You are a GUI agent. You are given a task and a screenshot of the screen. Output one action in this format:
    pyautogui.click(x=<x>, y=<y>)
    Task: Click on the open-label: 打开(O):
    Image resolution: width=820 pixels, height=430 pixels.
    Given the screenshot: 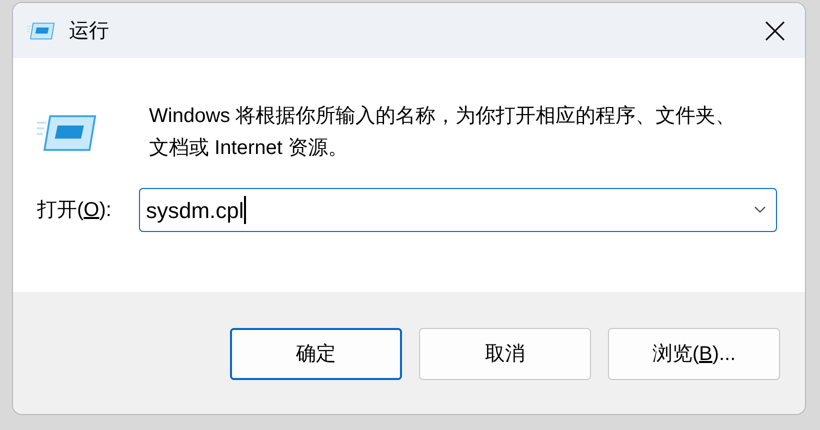 What is the action you would take?
    pyautogui.click(x=74, y=210)
    